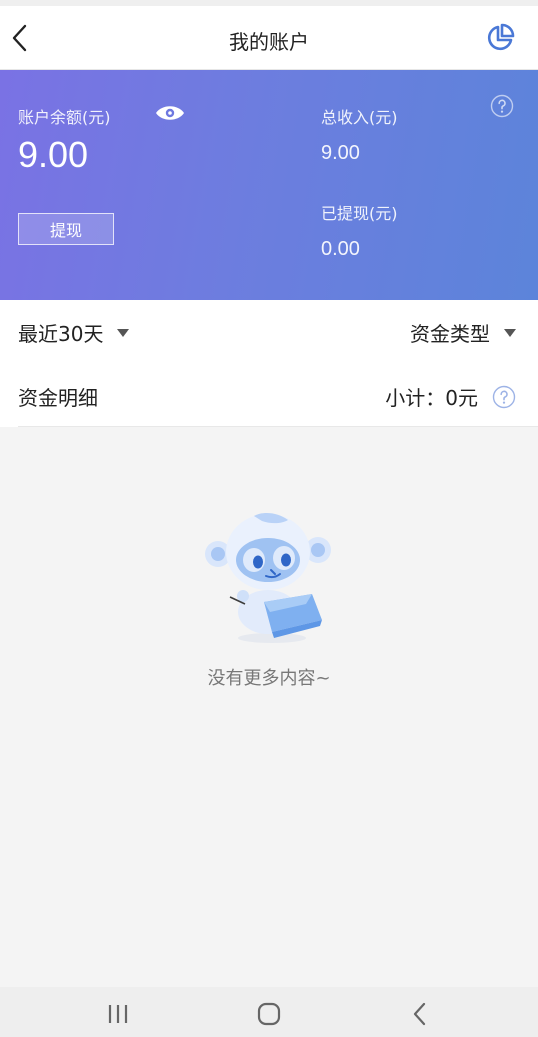 The width and height of the screenshot is (538, 1037). What do you see at coordinates (359, 117) in the screenshot?
I see `total-income-label: 总收入(元)` at bounding box center [359, 117].